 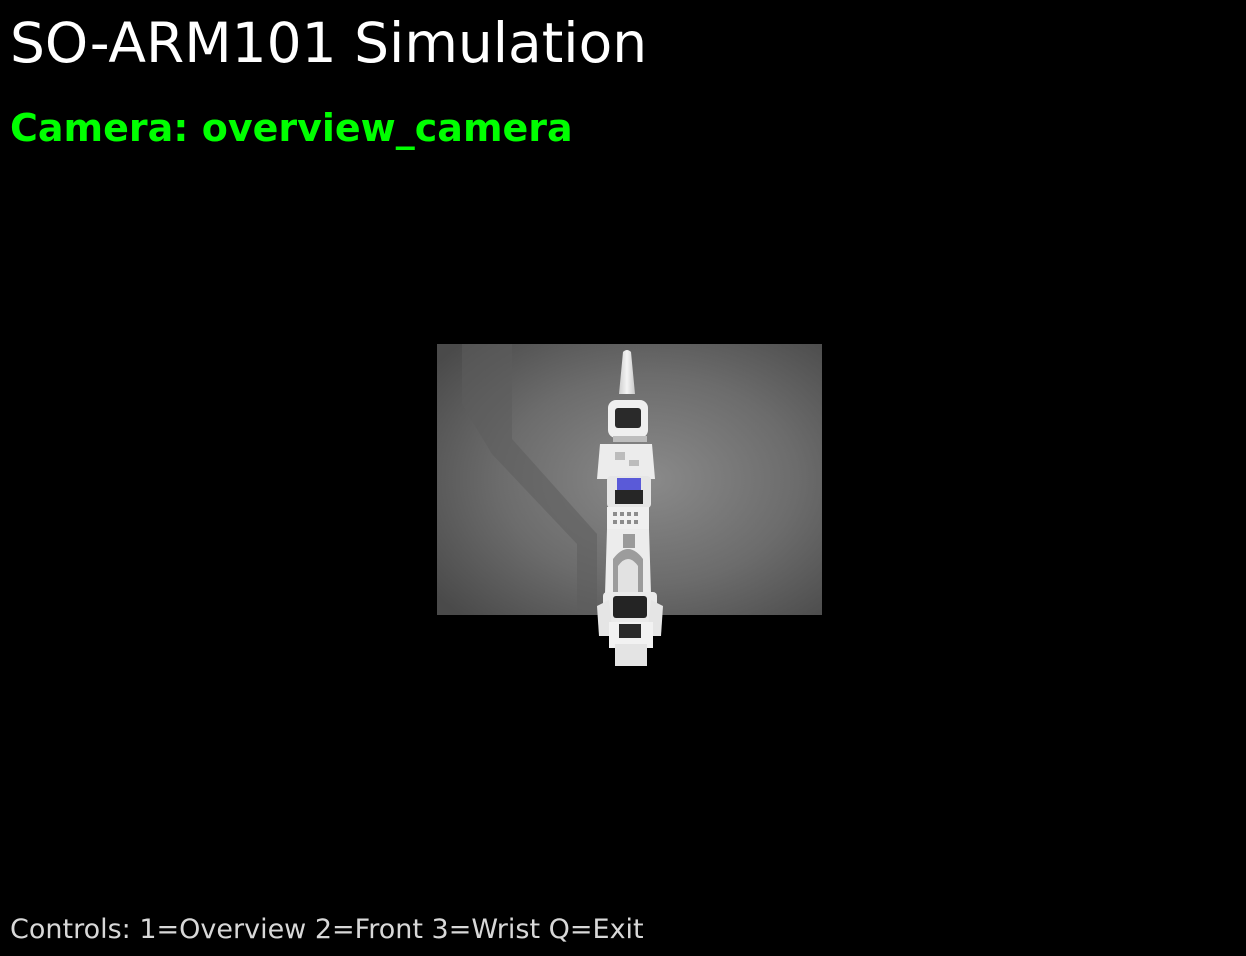 What do you see at coordinates (291, 128) in the screenshot?
I see `camera-label: Camera: overview_camera` at bounding box center [291, 128].